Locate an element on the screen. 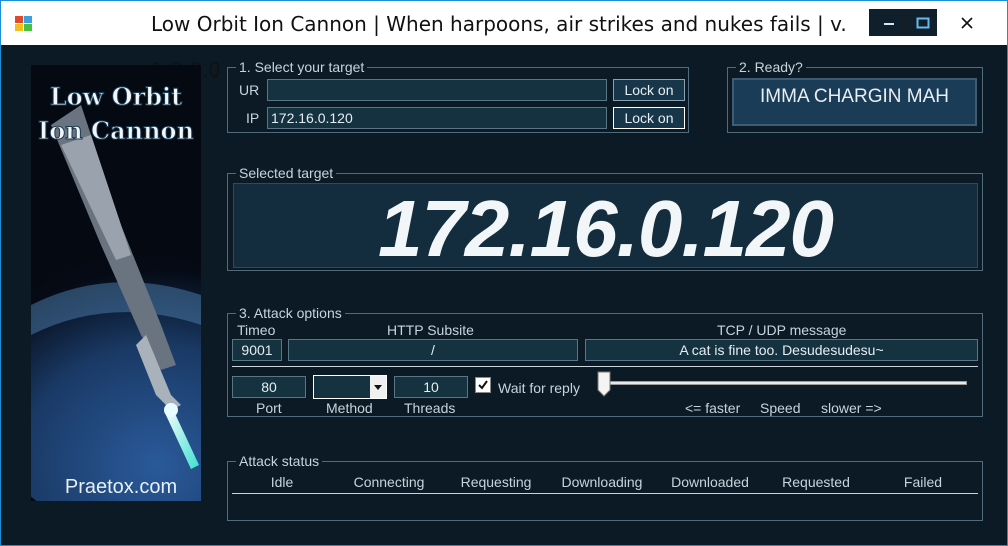 The width and height of the screenshot is (1008, 546). options-divider is located at coordinates (605, 366).